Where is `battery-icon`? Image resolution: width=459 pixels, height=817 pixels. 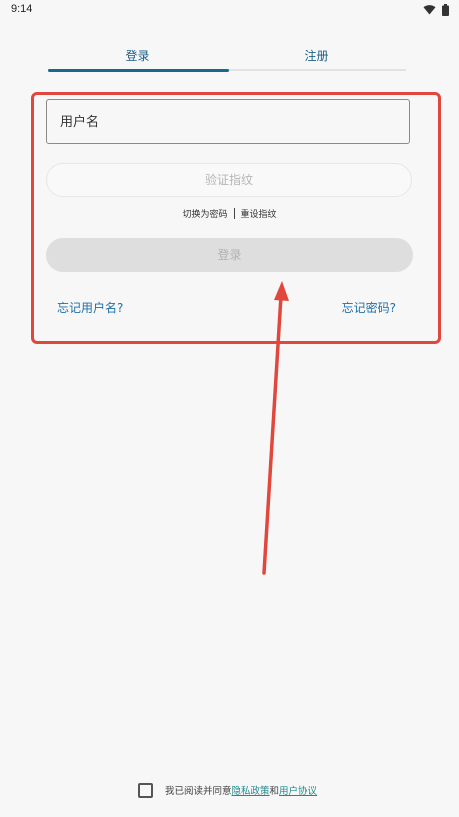
battery-icon is located at coordinates (445, 10).